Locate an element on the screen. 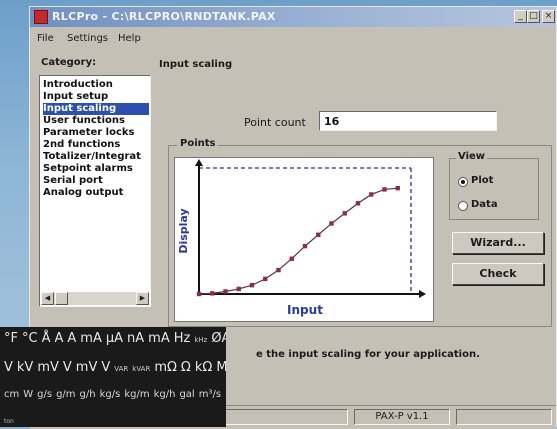  unit-symbol: MΩ is located at coordinates (221, 367).